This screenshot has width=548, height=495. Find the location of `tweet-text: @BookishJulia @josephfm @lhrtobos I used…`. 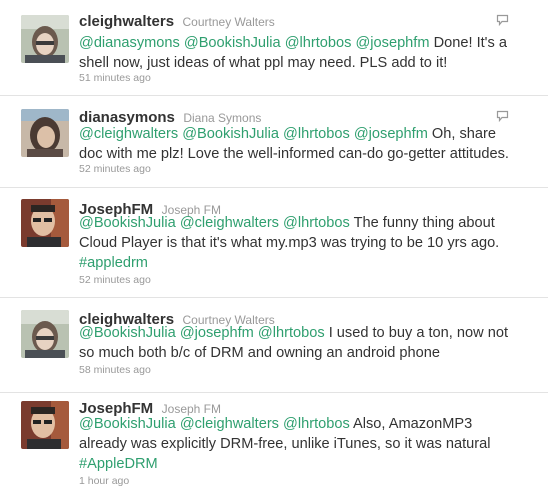

tweet-text: @BookishJulia @josephfm @lhrtobos I used… is located at coordinates (306, 343).